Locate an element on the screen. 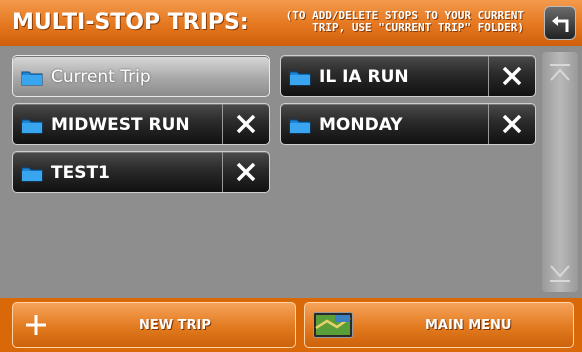  back-button is located at coordinates (560, 23).